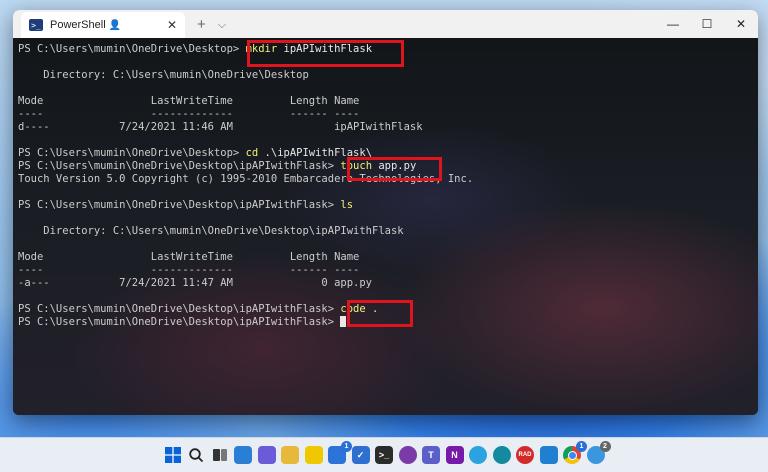 The image size is (768, 472). I want to click on vscode-icon, so click(548, 455).